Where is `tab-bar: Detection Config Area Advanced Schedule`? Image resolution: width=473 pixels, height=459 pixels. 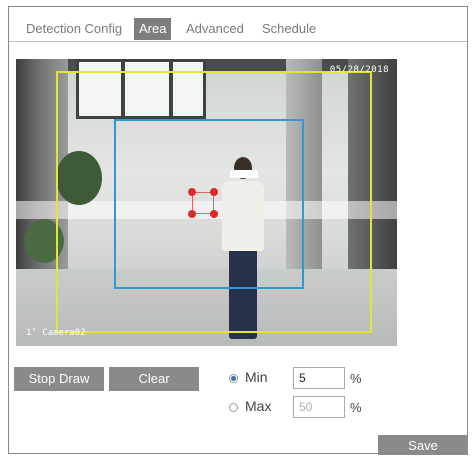 tab-bar: Detection Config Area Advanced Schedule is located at coordinates (238, 24).